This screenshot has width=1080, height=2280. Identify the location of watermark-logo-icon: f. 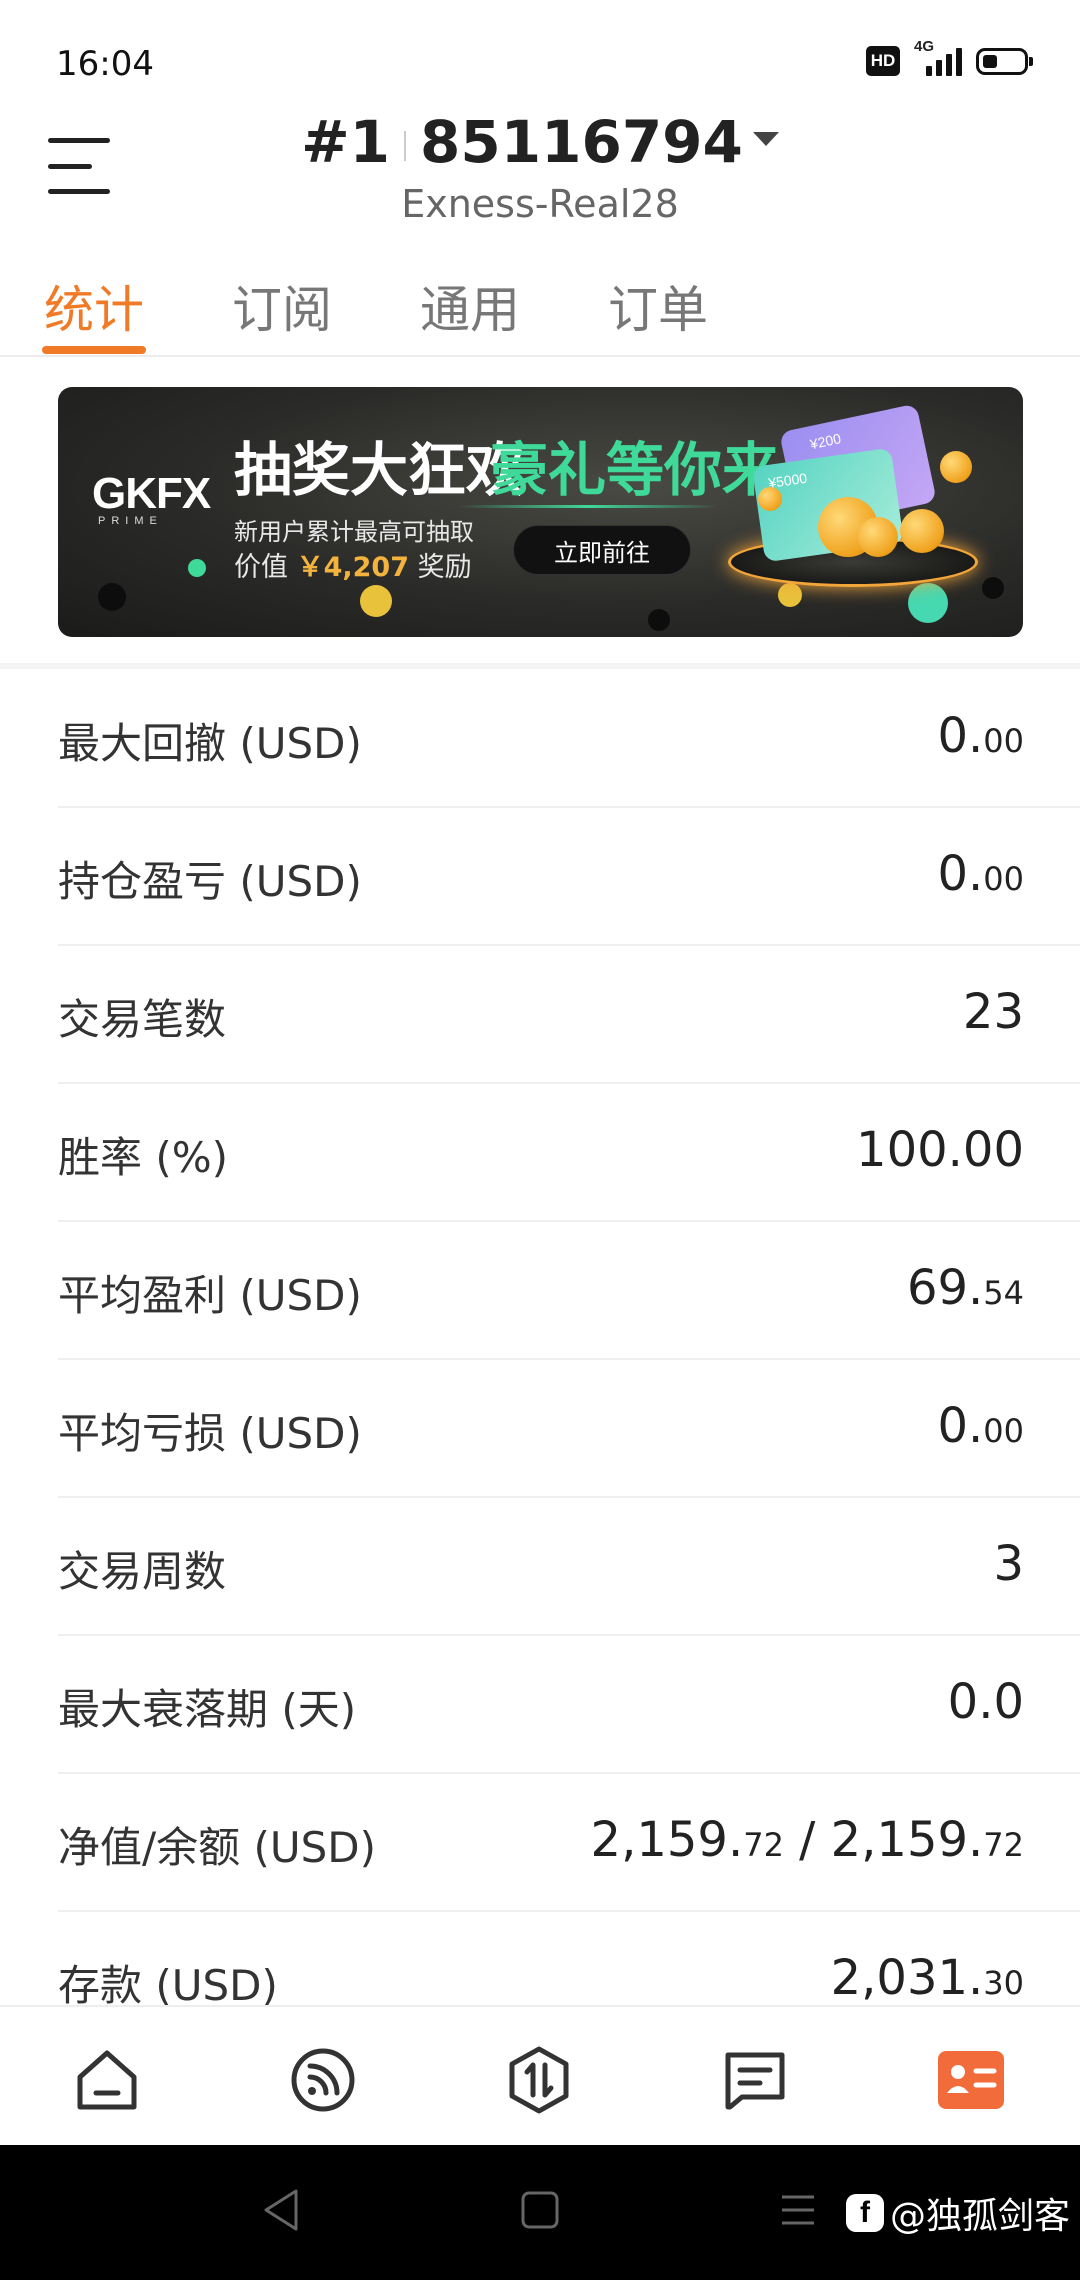
(864, 2213).